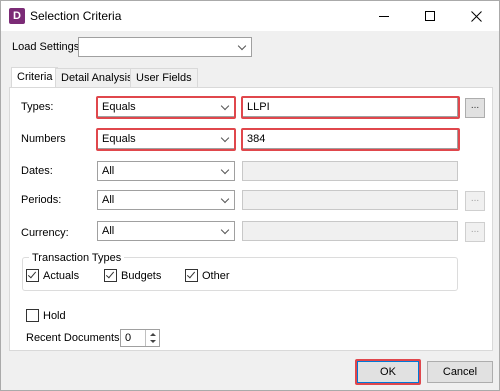 The height and width of the screenshot is (391, 500). I want to click on minimize-button, so click(384, 16).